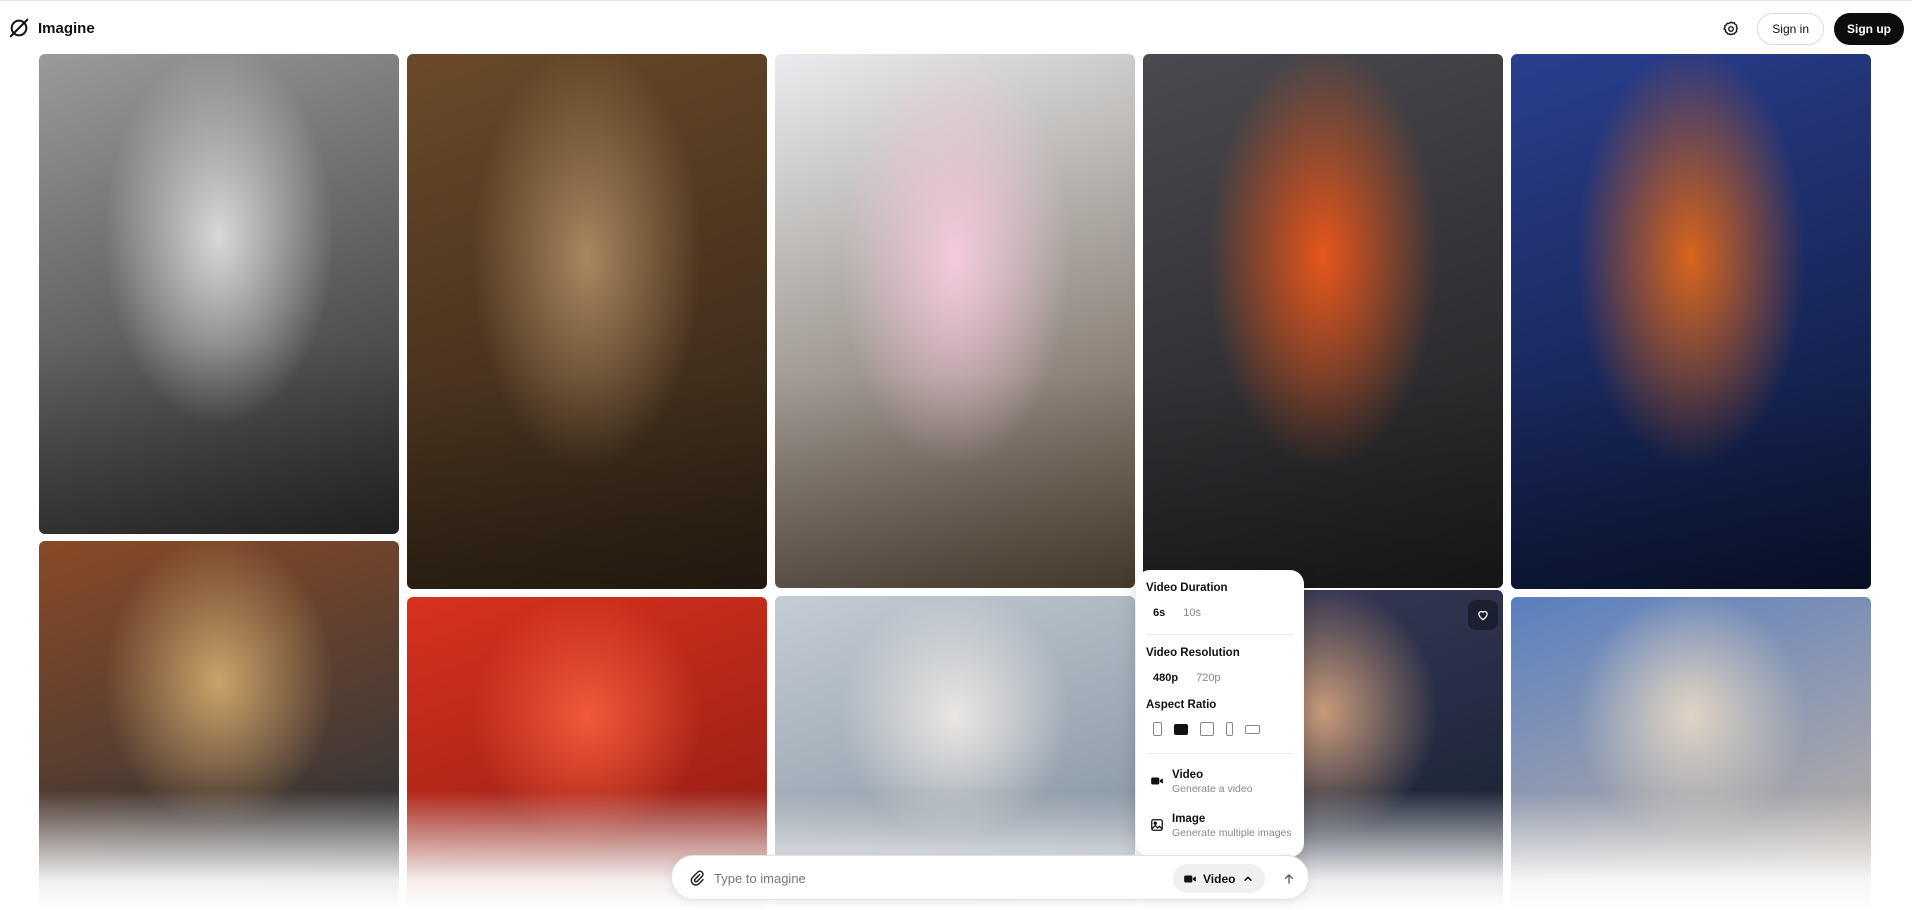 The image size is (1912, 910). What do you see at coordinates (1157, 729) in the screenshot?
I see `portrait-2-3-icon` at bounding box center [1157, 729].